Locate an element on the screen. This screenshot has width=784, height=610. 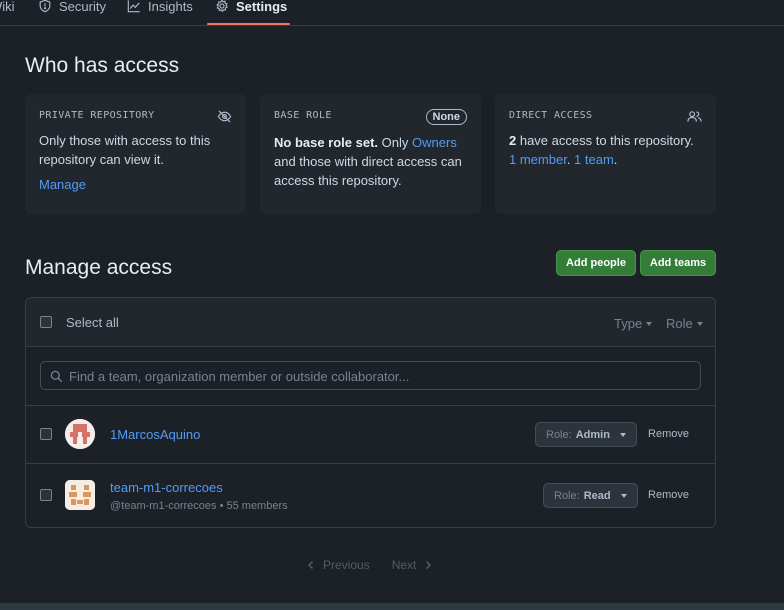
type-filter-dropdown: Type is located at coordinates (633, 323).